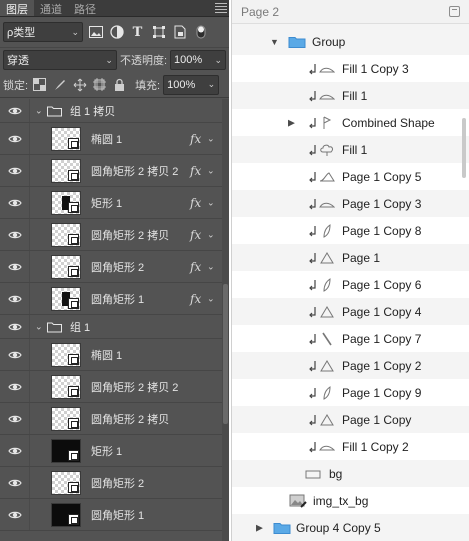  Describe the element at coordinates (350, 365) in the screenshot. I see `sketch-layer-row: Page 1 Copy 2` at that location.